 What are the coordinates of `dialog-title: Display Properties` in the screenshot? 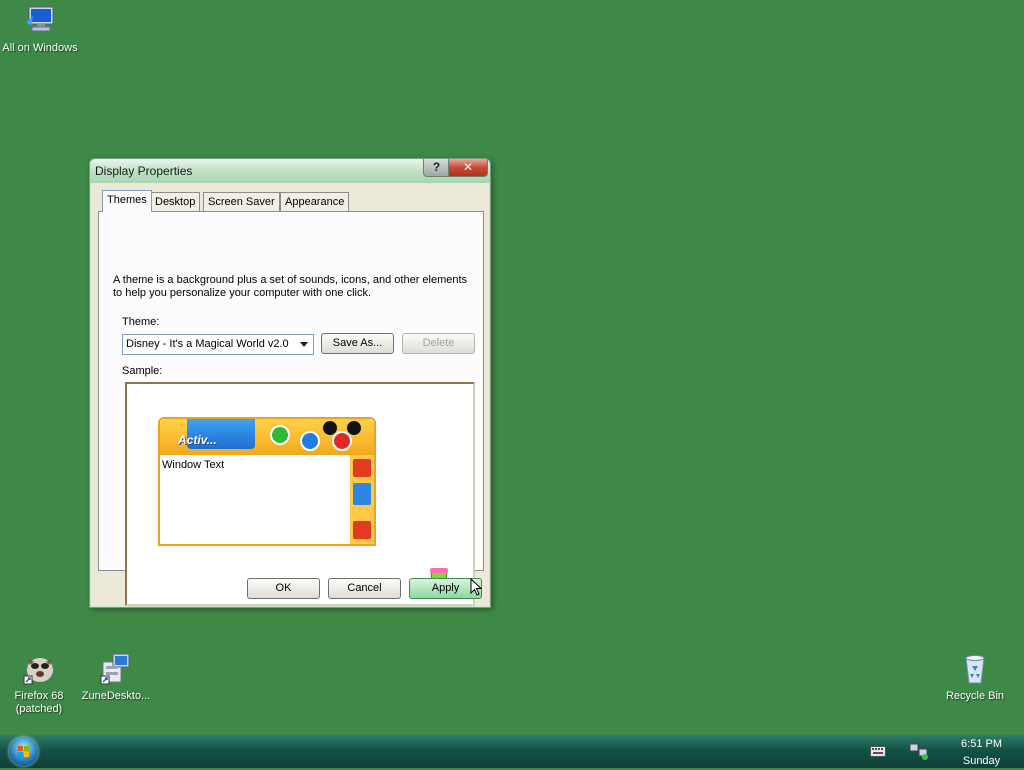 It's located at (144, 171).